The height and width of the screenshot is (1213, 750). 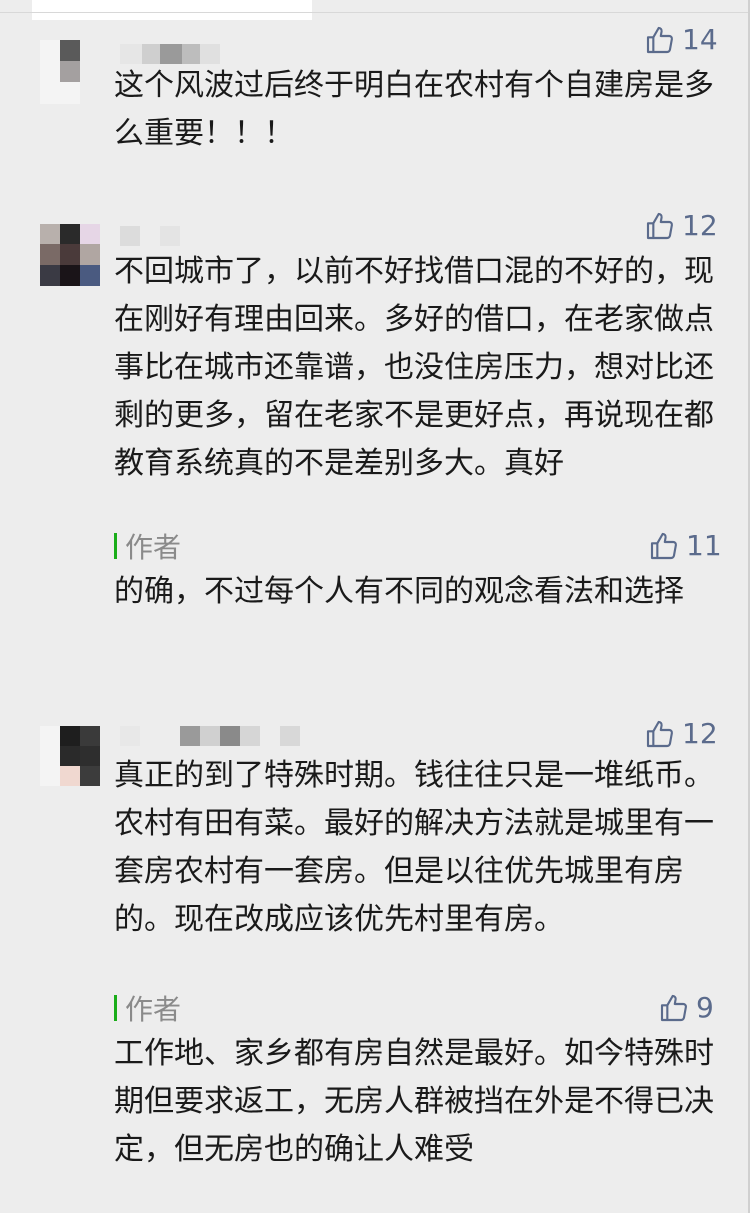 What do you see at coordinates (172, 10) in the screenshot?
I see `top-strip` at bounding box center [172, 10].